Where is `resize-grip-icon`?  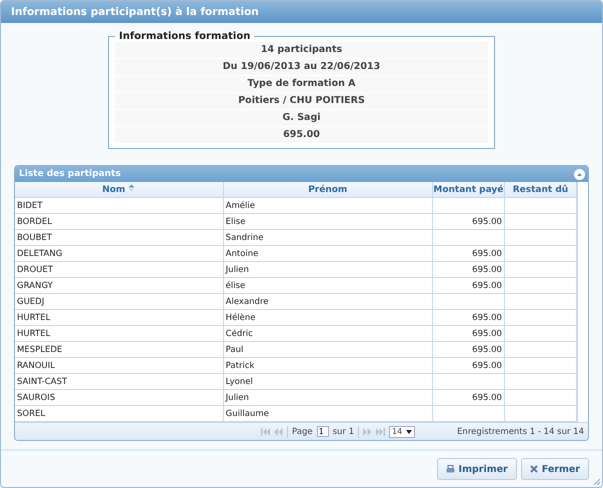
resize-grip-icon is located at coordinates (596, 481).